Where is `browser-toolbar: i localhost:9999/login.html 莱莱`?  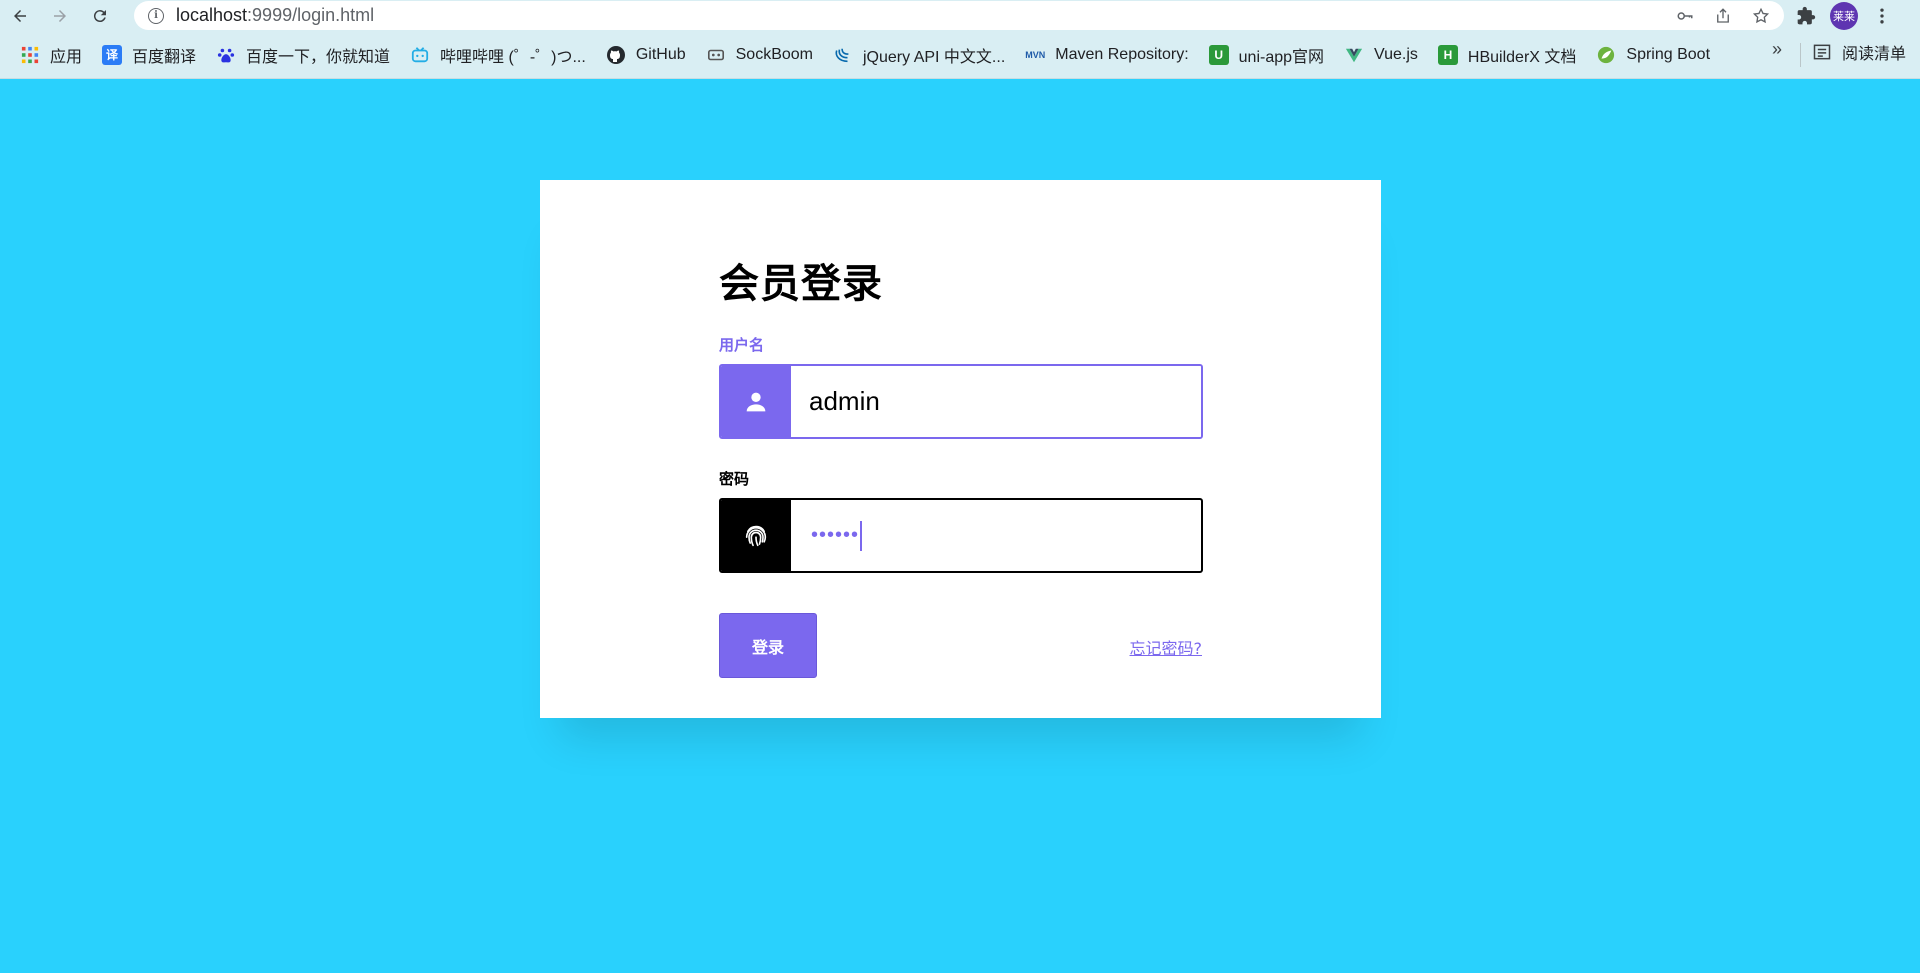 browser-toolbar: i localhost:9999/login.html 莱莱 is located at coordinates (960, 15).